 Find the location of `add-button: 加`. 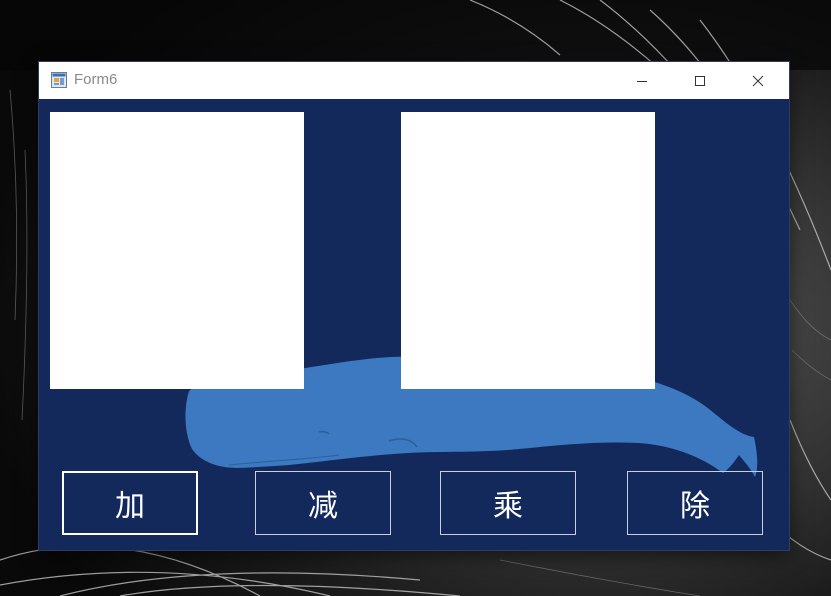

add-button: 加 is located at coordinates (130, 503).